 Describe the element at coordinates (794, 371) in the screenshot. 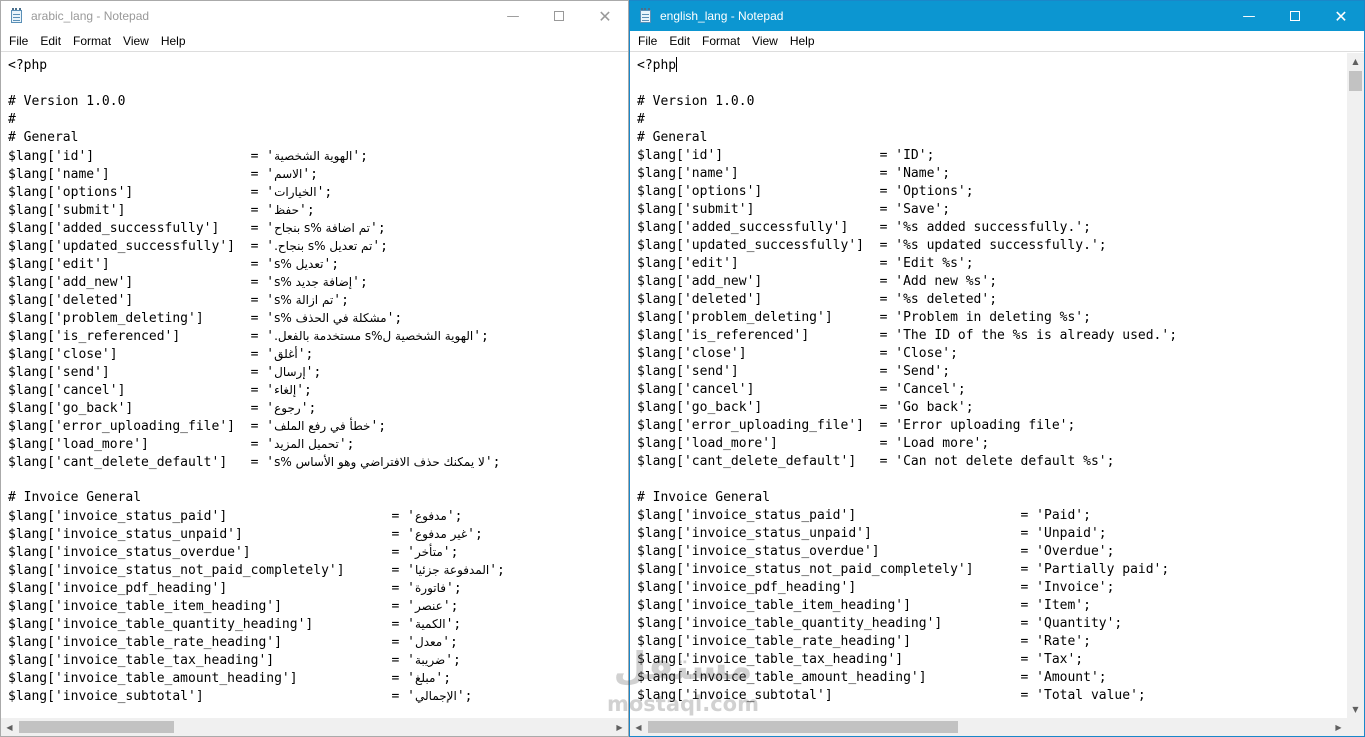

I see `code-text: $lang['send'] = 'Send';` at that location.